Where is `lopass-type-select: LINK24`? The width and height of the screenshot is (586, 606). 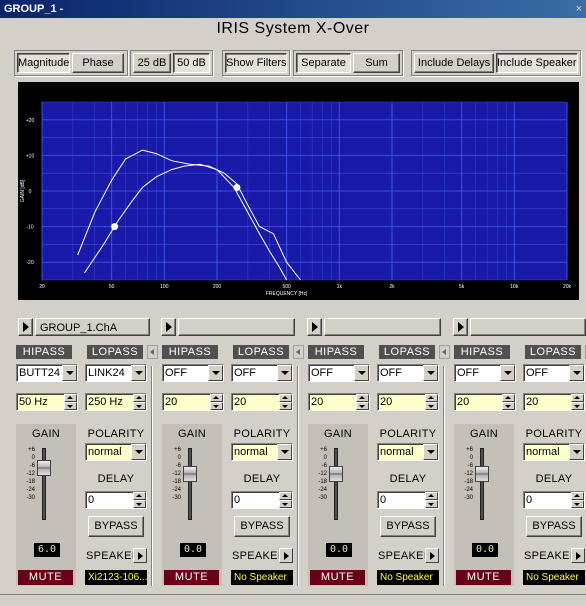
lopass-type-select: LINK24 is located at coordinates (116, 373).